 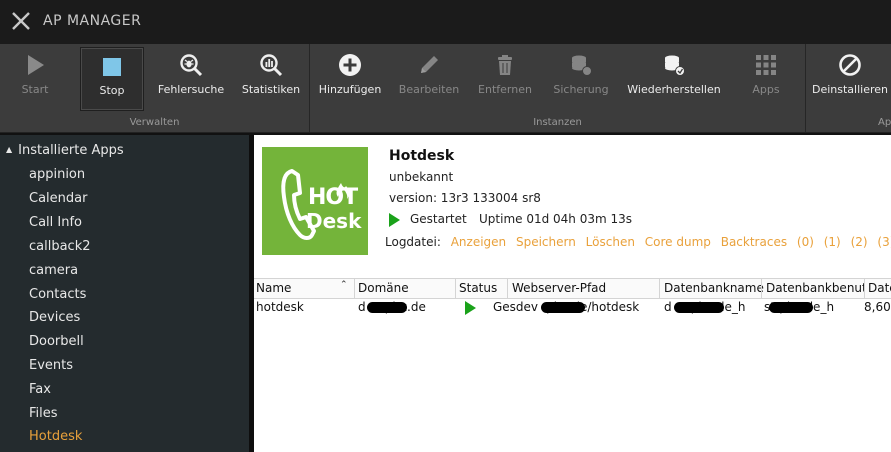 I want to click on start-button: Start, so click(x=35, y=78).